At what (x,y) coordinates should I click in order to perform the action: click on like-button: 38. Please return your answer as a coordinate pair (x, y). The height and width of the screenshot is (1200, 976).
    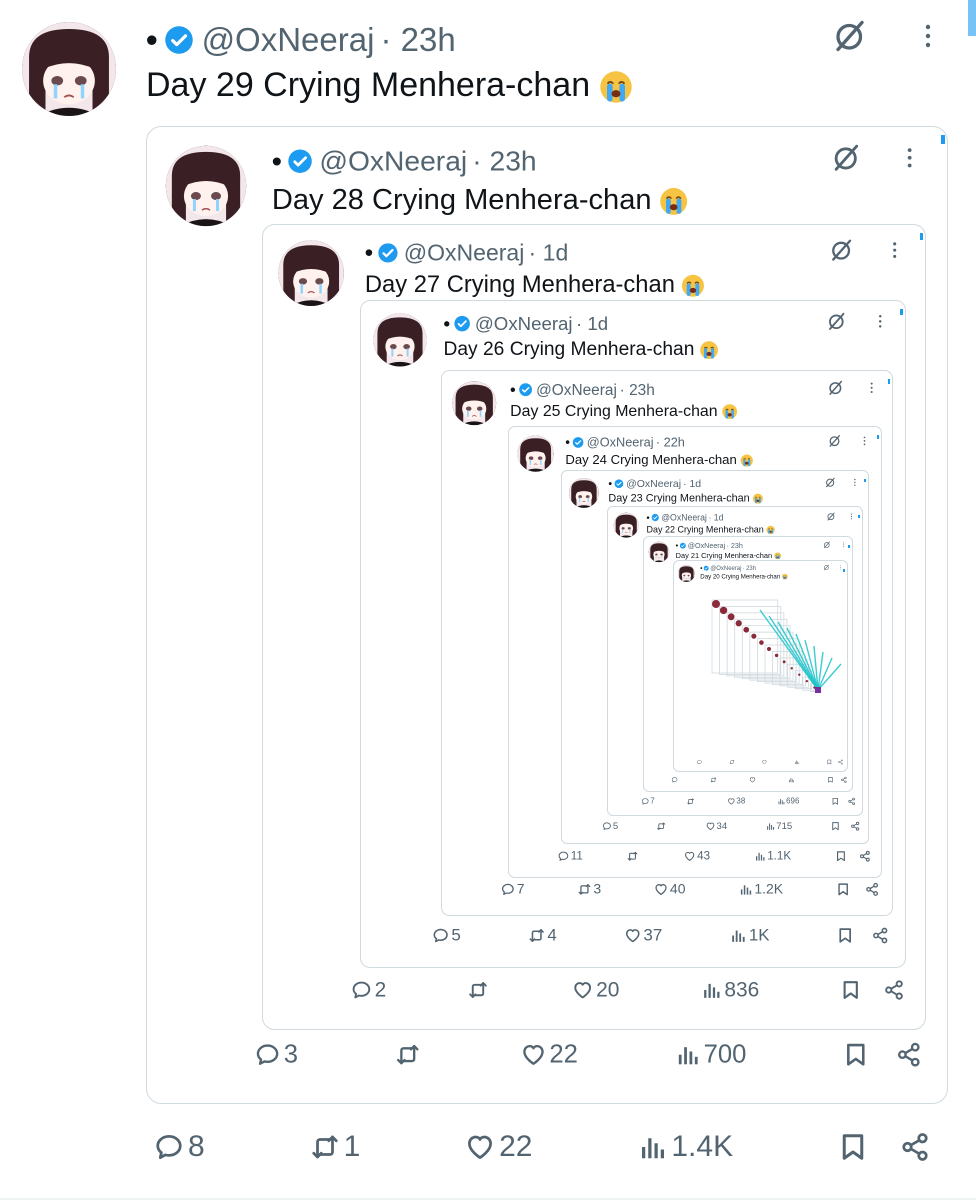
    Looking at the image, I should click on (735, 801).